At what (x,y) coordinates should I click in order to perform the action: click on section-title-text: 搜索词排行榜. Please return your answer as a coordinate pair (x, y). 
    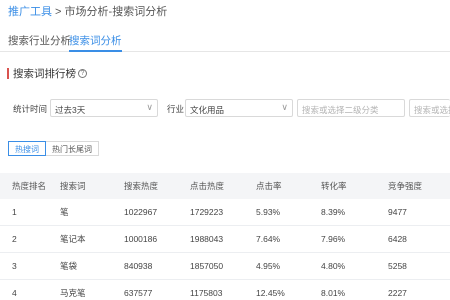
    Looking at the image, I should click on (44, 74).